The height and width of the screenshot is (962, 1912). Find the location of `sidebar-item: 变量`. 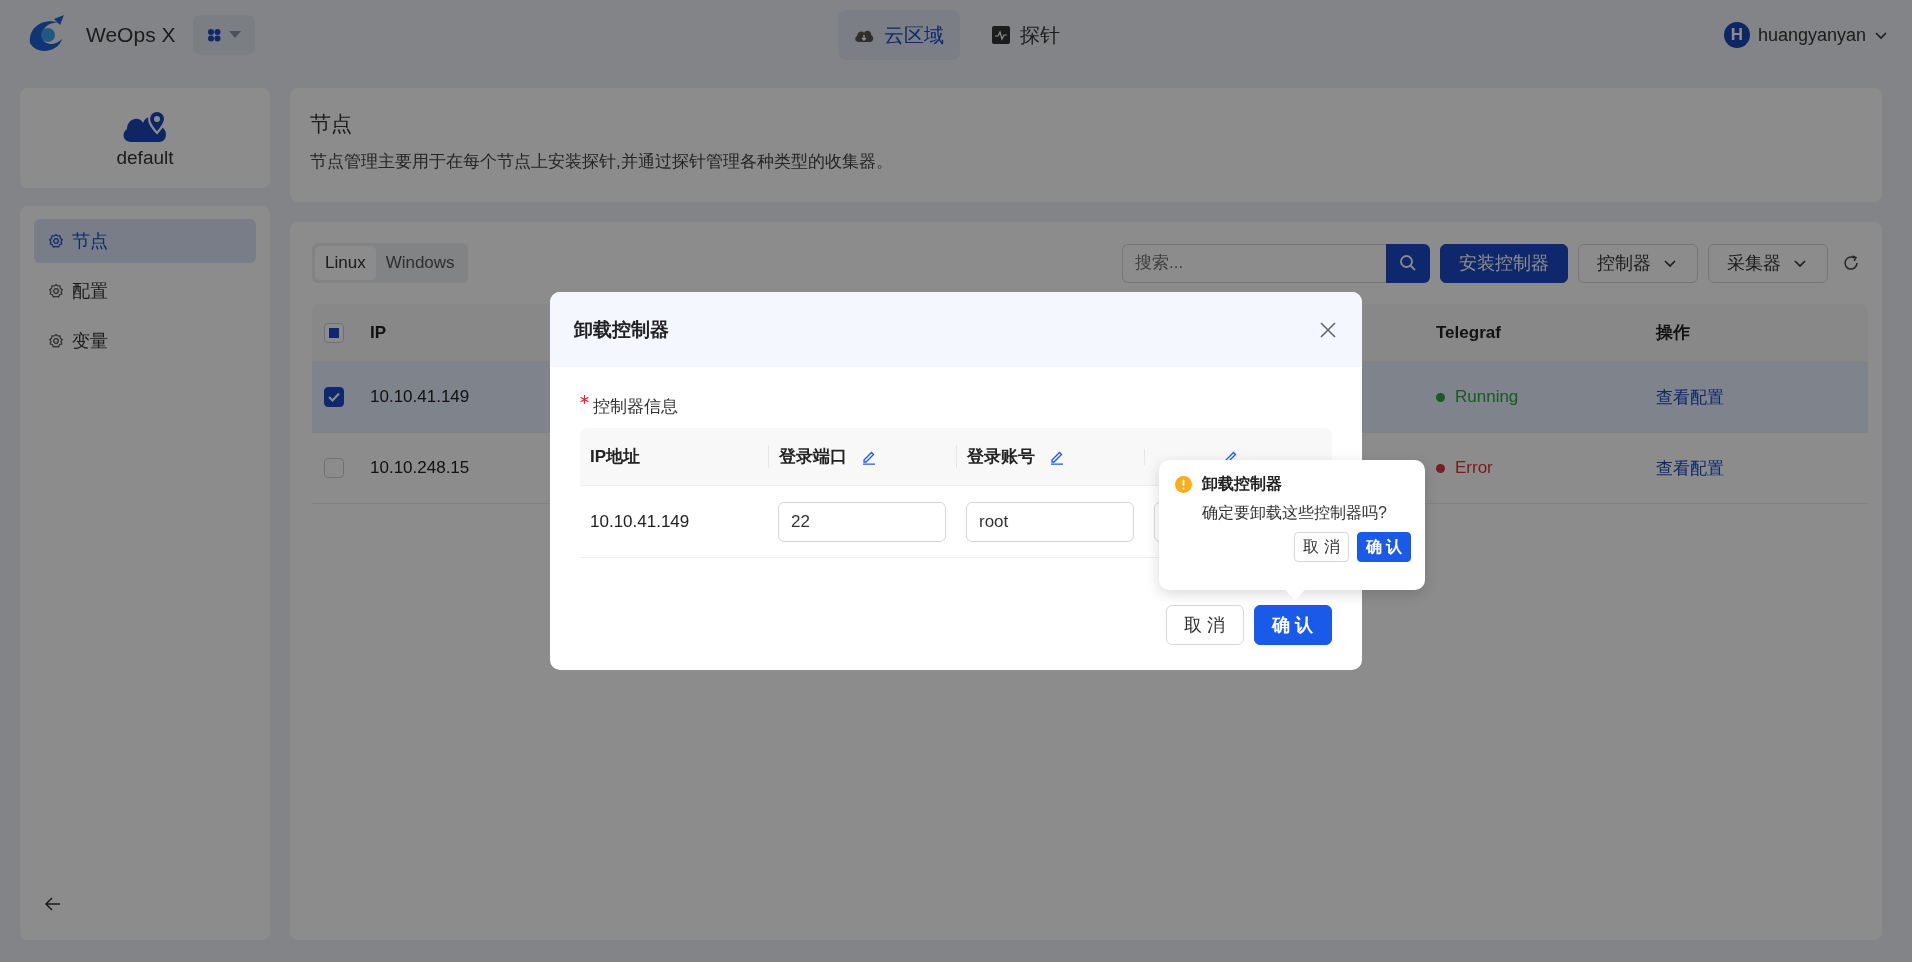

sidebar-item: 变量 is located at coordinates (145, 341).